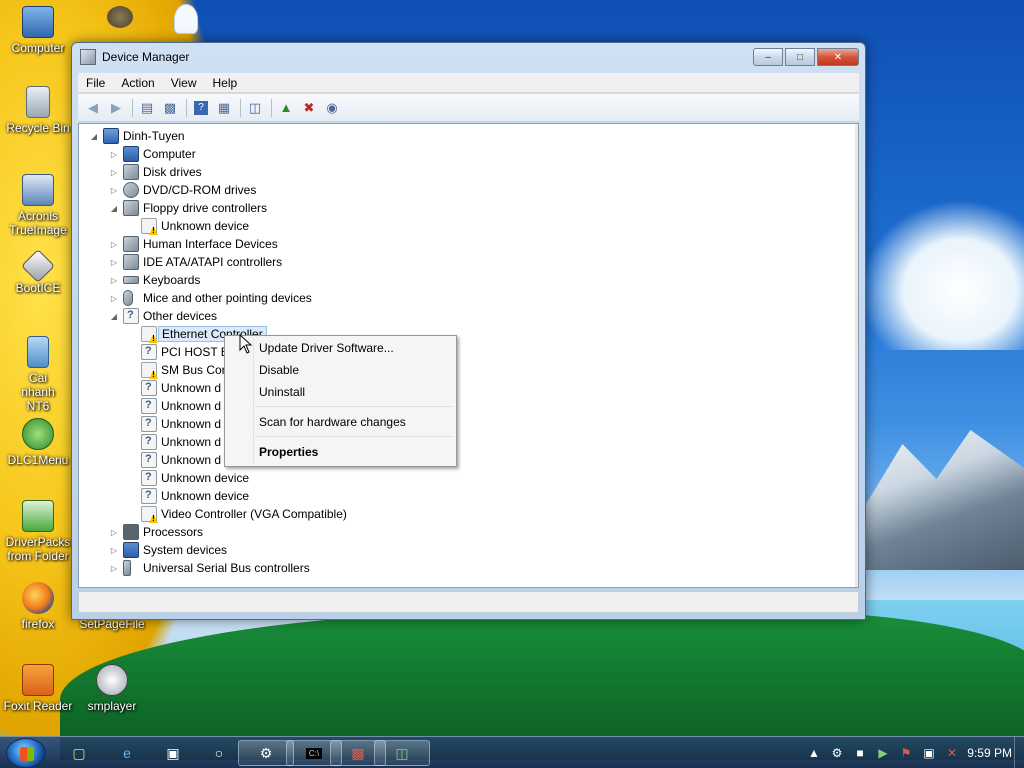 This screenshot has width=1024, height=768. I want to click on show-tree-button: ▩, so click(170, 108).